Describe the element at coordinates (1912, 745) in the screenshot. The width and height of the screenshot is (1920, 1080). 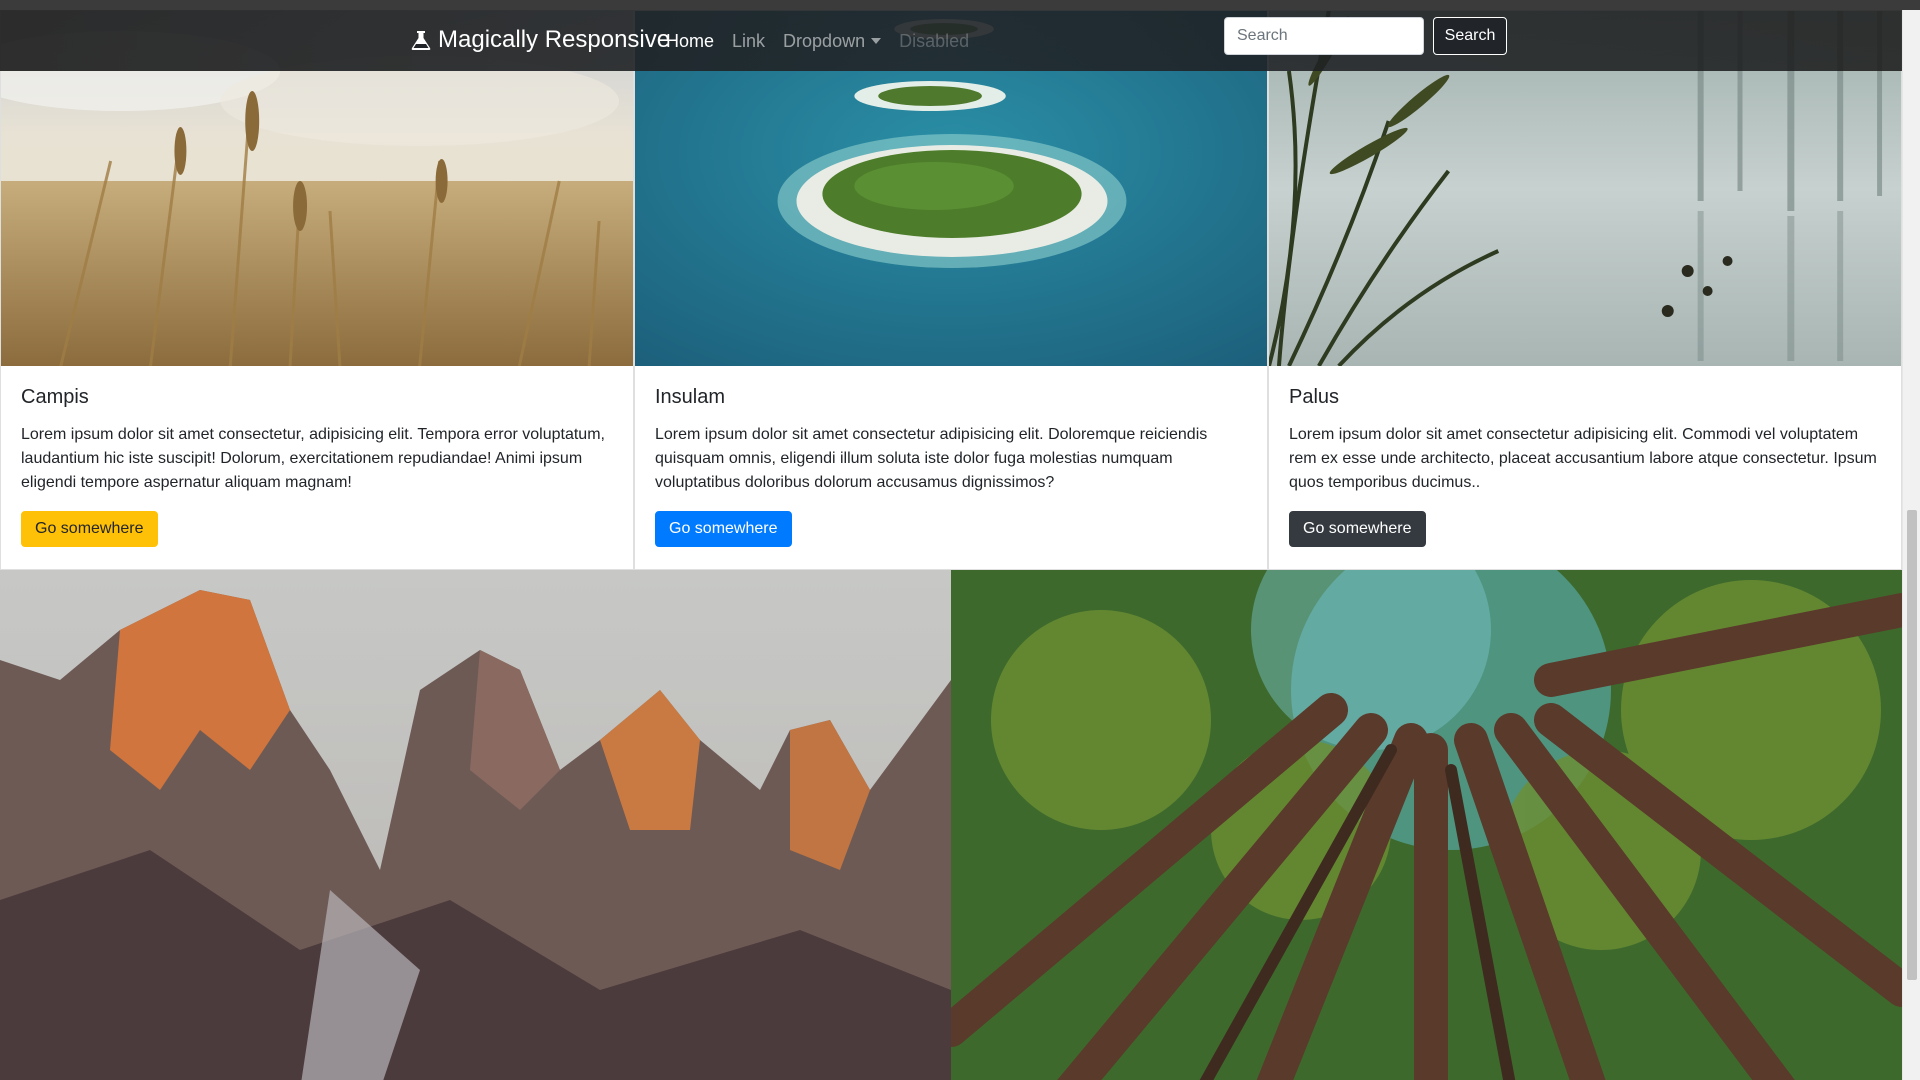
I see `scrollbar-thumb` at that location.